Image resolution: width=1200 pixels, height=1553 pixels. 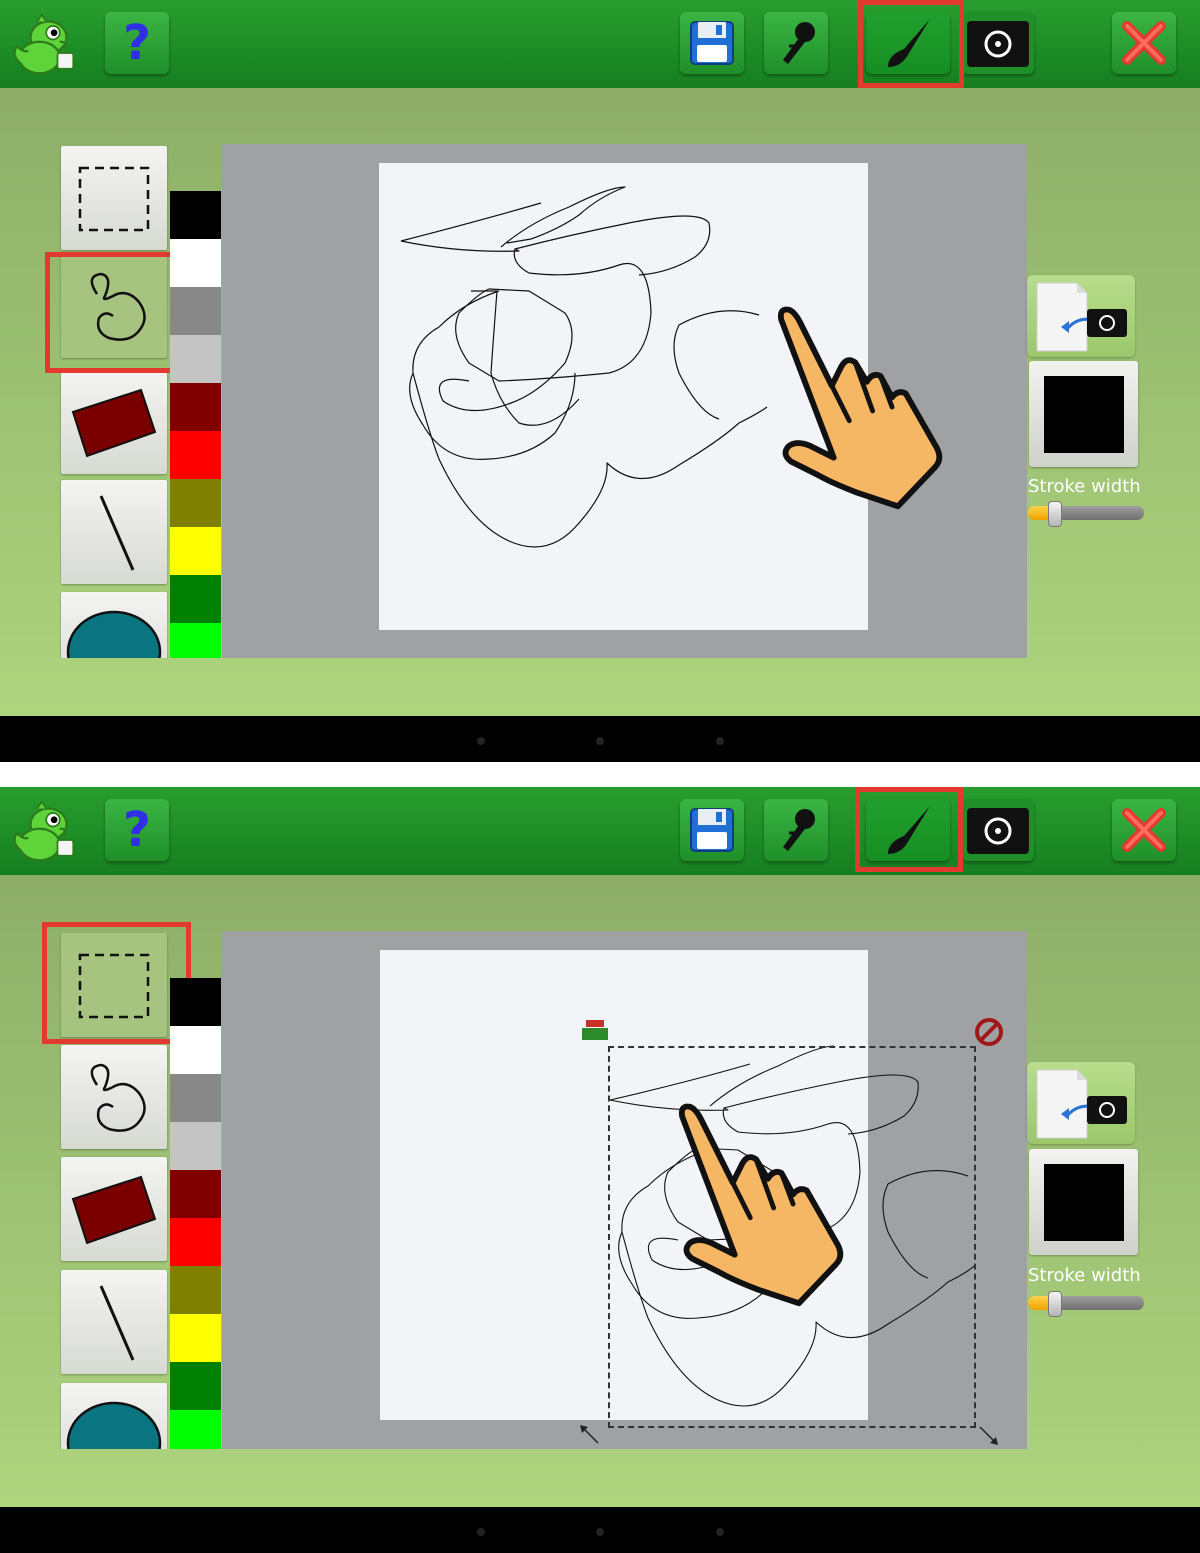 What do you see at coordinates (595, 1031) in the screenshot?
I see `selection-copy-handle-icon` at bounding box center [595, 1031].